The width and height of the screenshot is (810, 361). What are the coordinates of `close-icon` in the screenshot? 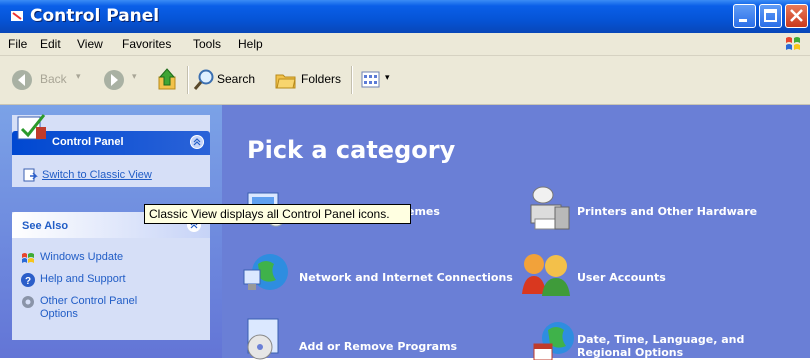 It's located at (796, 15).